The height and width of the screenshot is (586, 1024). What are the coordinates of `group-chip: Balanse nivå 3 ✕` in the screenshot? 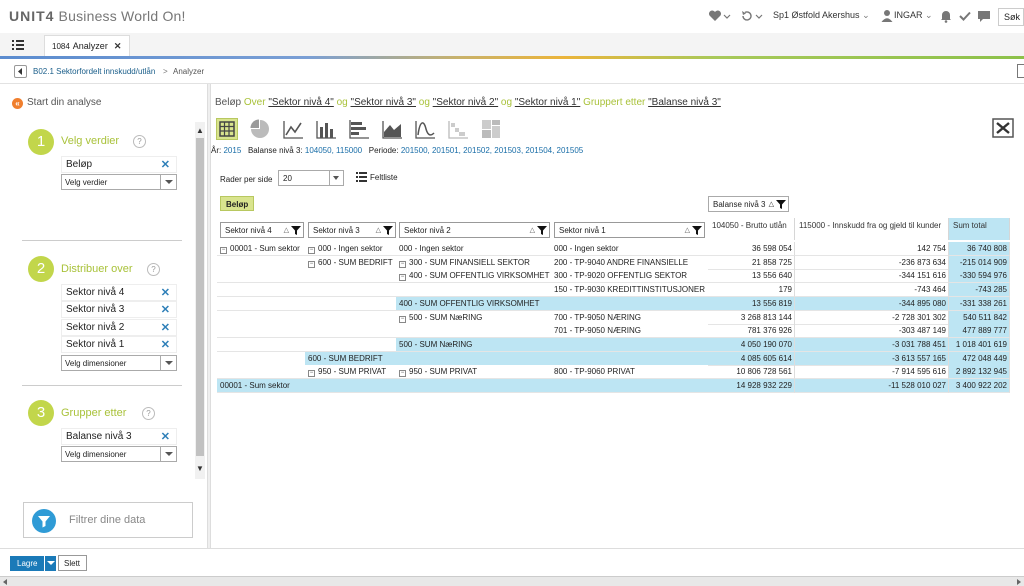 It's located at (119, 436).